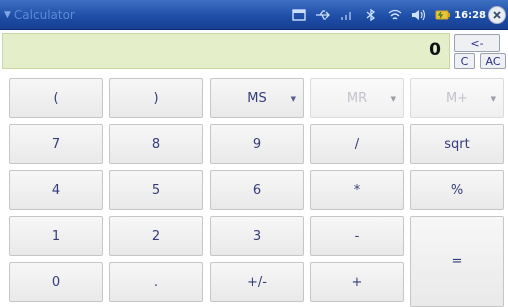  I want to click on digit-2-label: 2, so click(156, 236).